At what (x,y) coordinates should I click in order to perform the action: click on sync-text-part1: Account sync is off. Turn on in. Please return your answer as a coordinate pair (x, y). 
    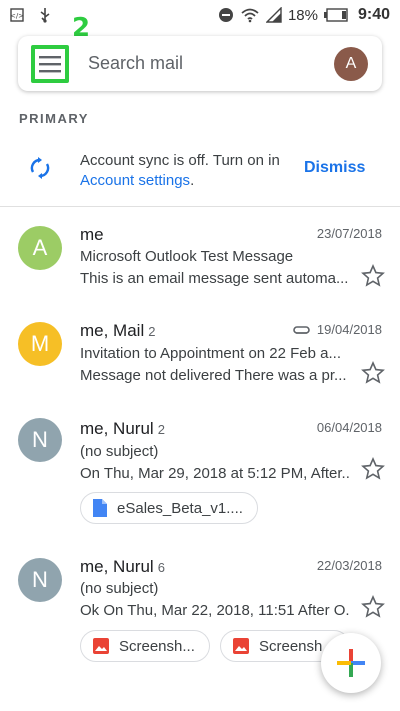
    Looking at the image, I should click on (180, 160).